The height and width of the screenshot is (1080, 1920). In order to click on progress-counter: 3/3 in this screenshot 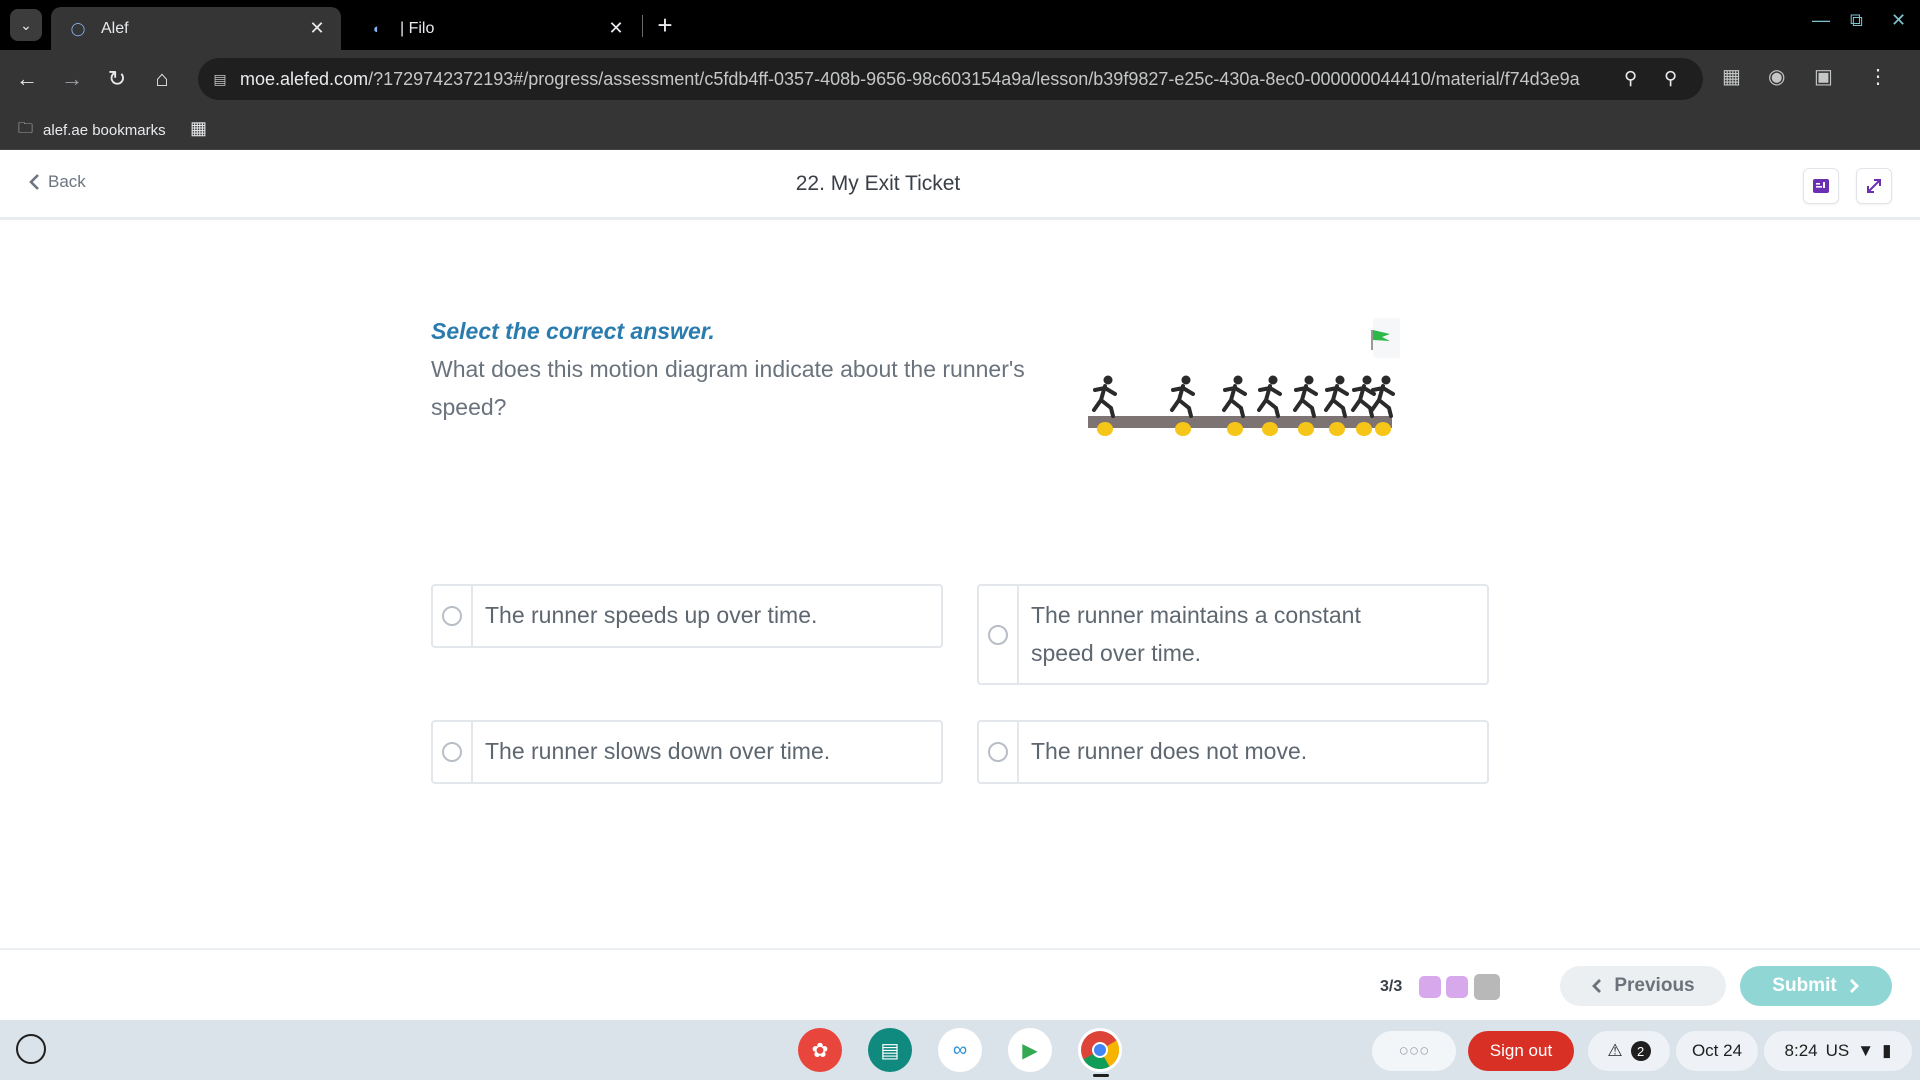, I will do `click(1391, 986)`.